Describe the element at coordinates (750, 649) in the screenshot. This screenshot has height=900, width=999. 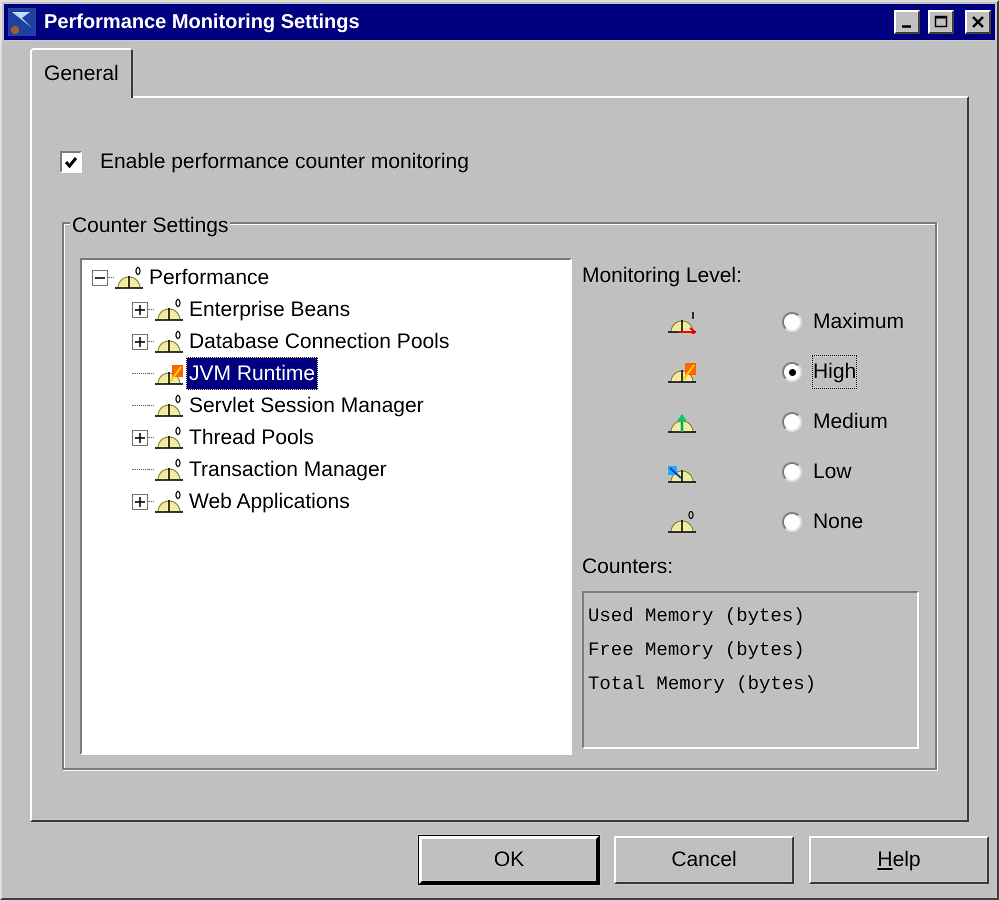
I see `counter-item: Free Memory (bytes)` at that location.